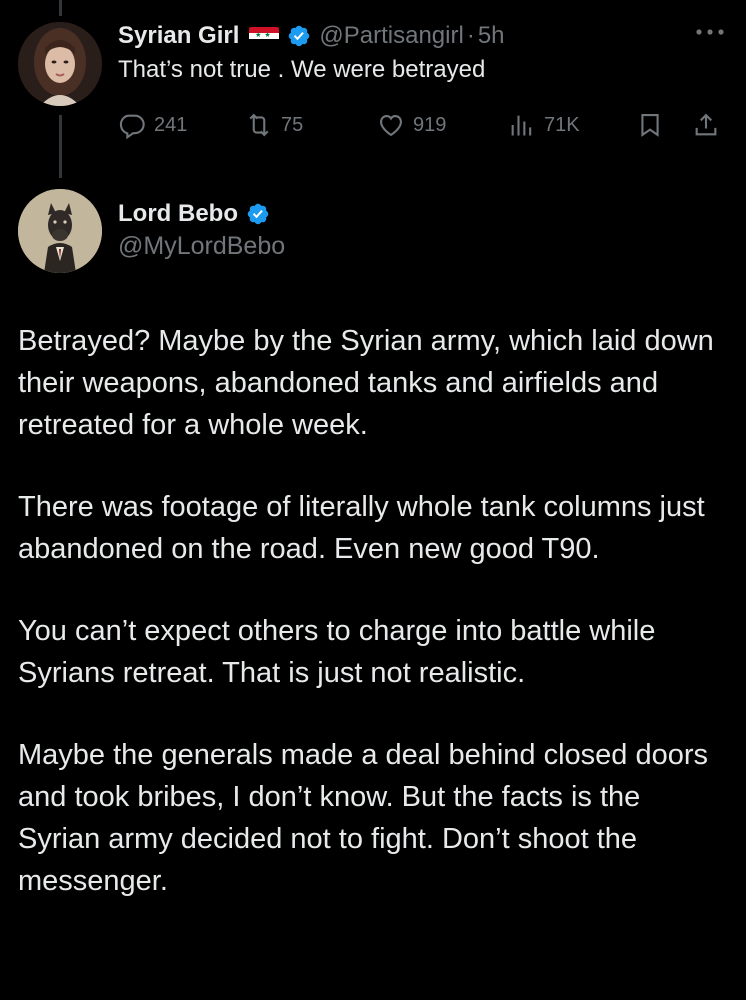 This screenshot has height=1000, width=746. I want to click on author-handle: @MyLordBebo, so click(201, 246).